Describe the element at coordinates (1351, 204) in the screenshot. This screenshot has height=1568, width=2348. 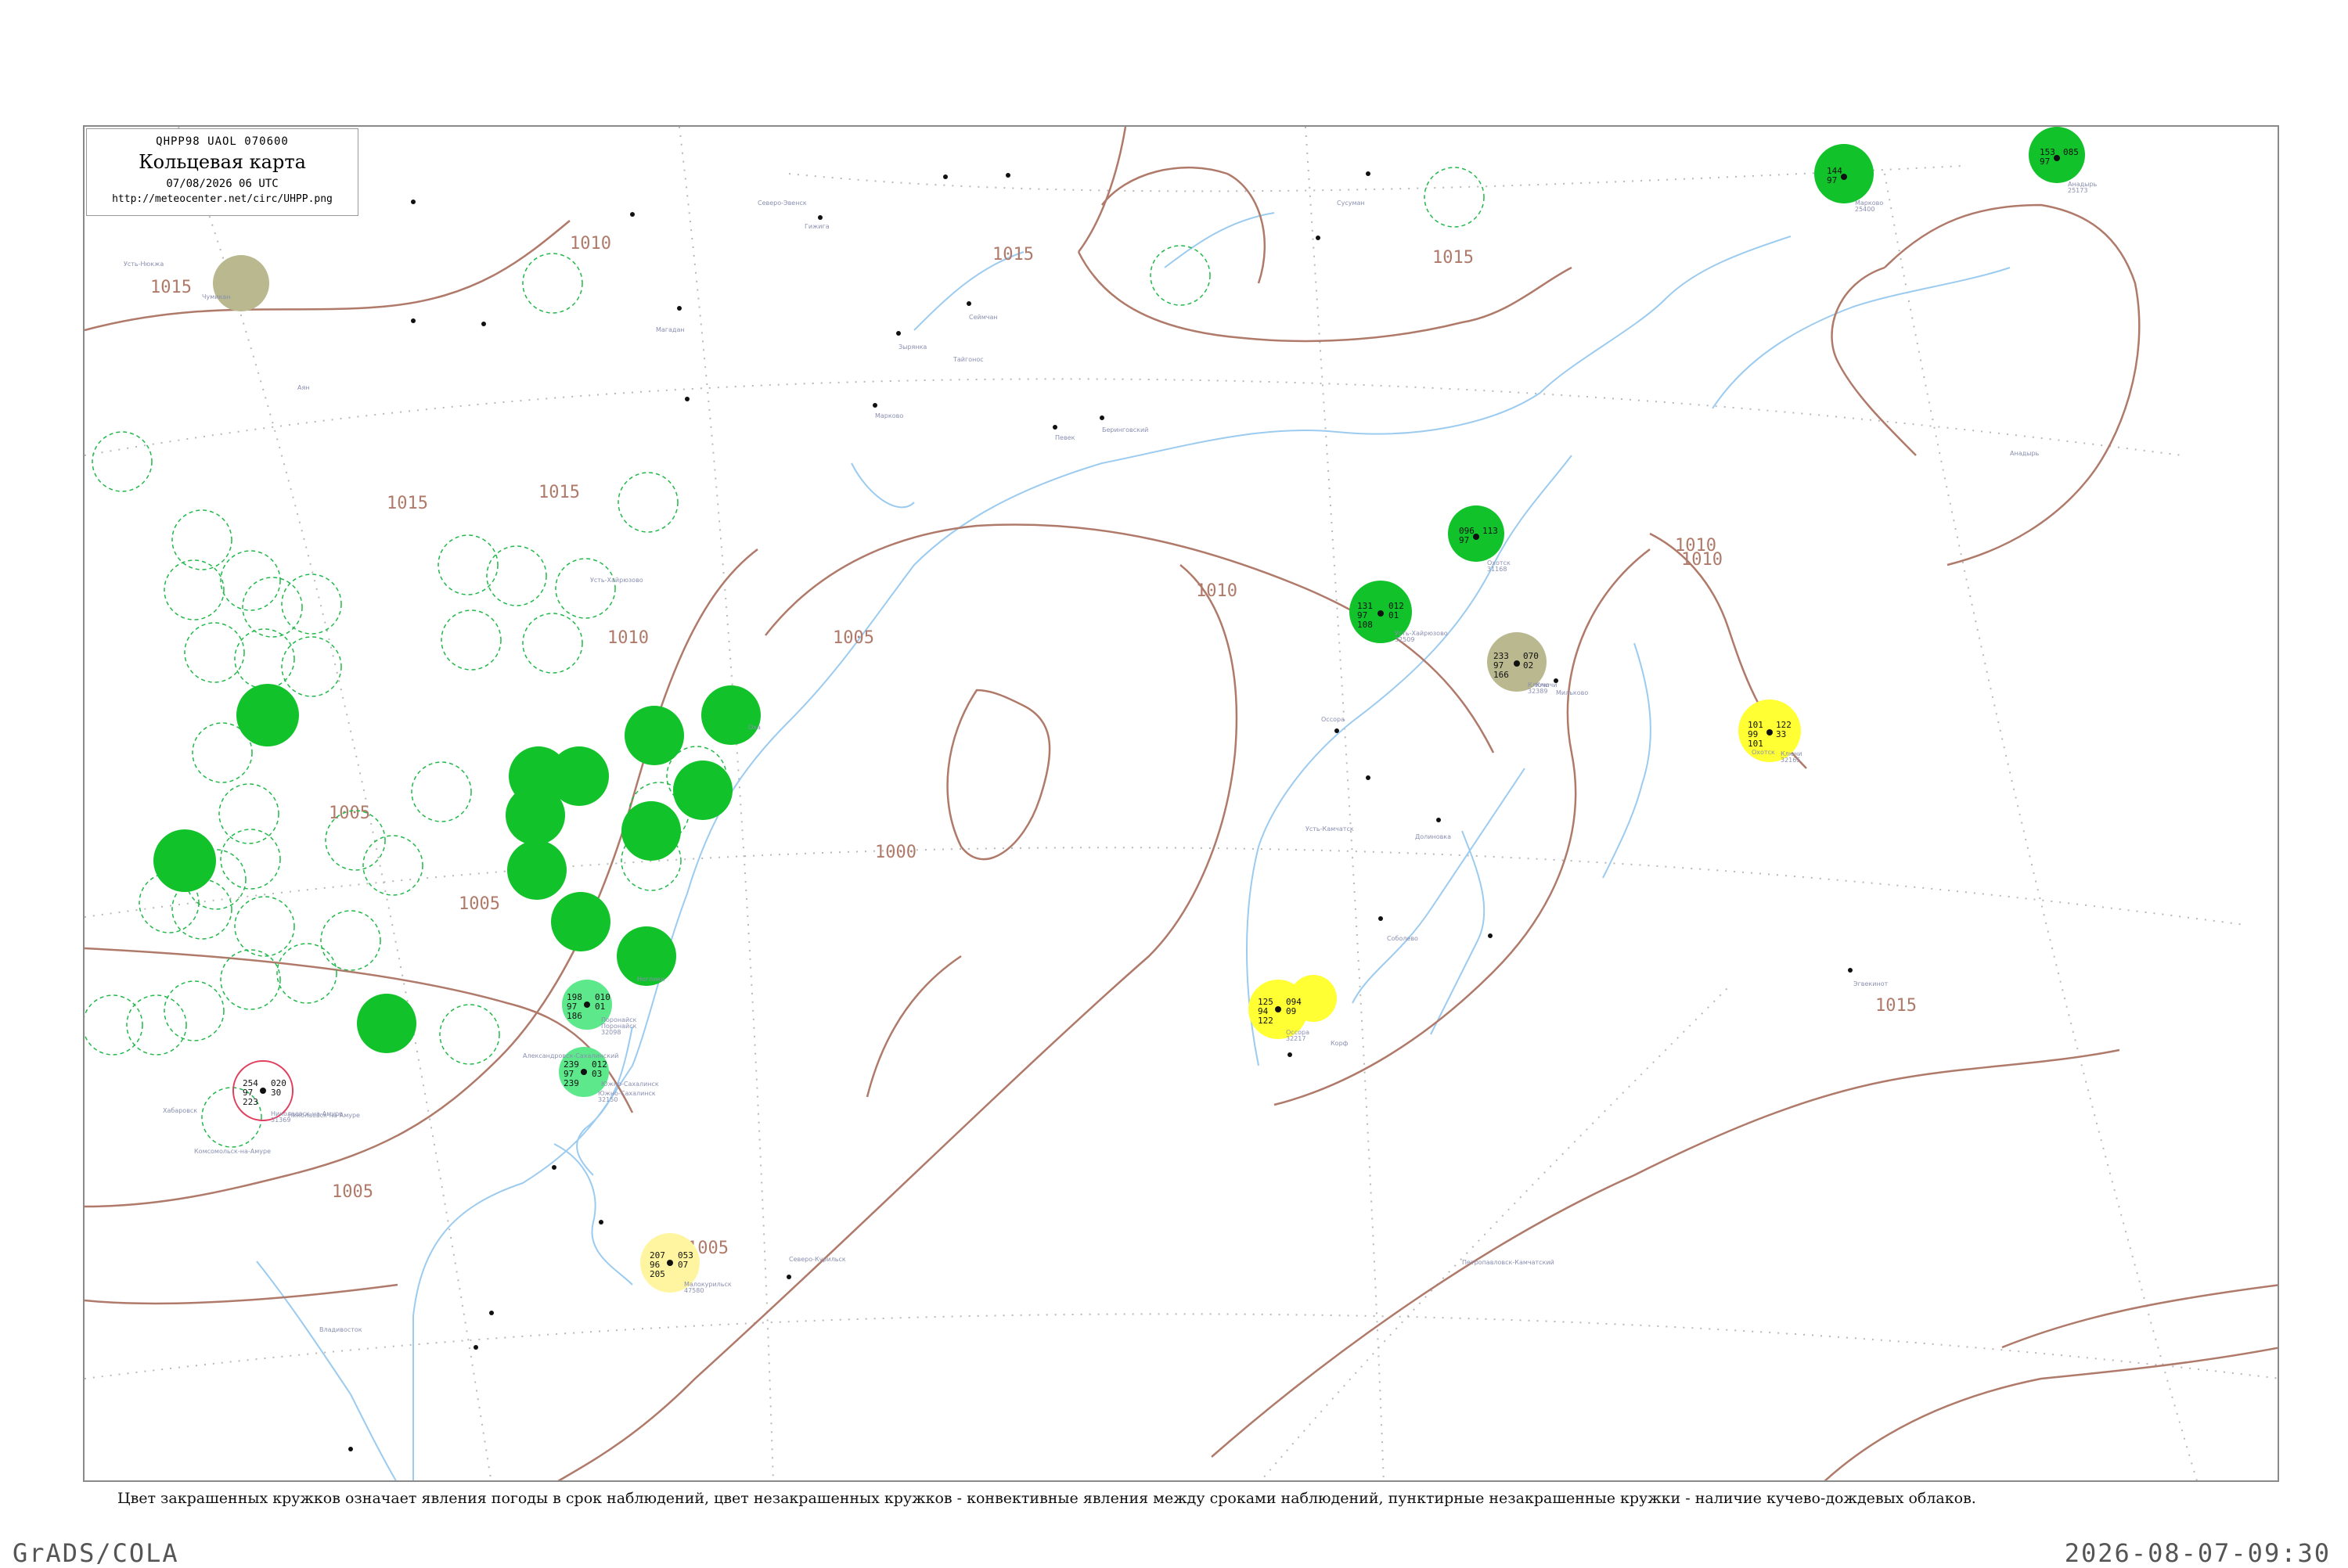
I see `svg-text: Сусуман` at that location.